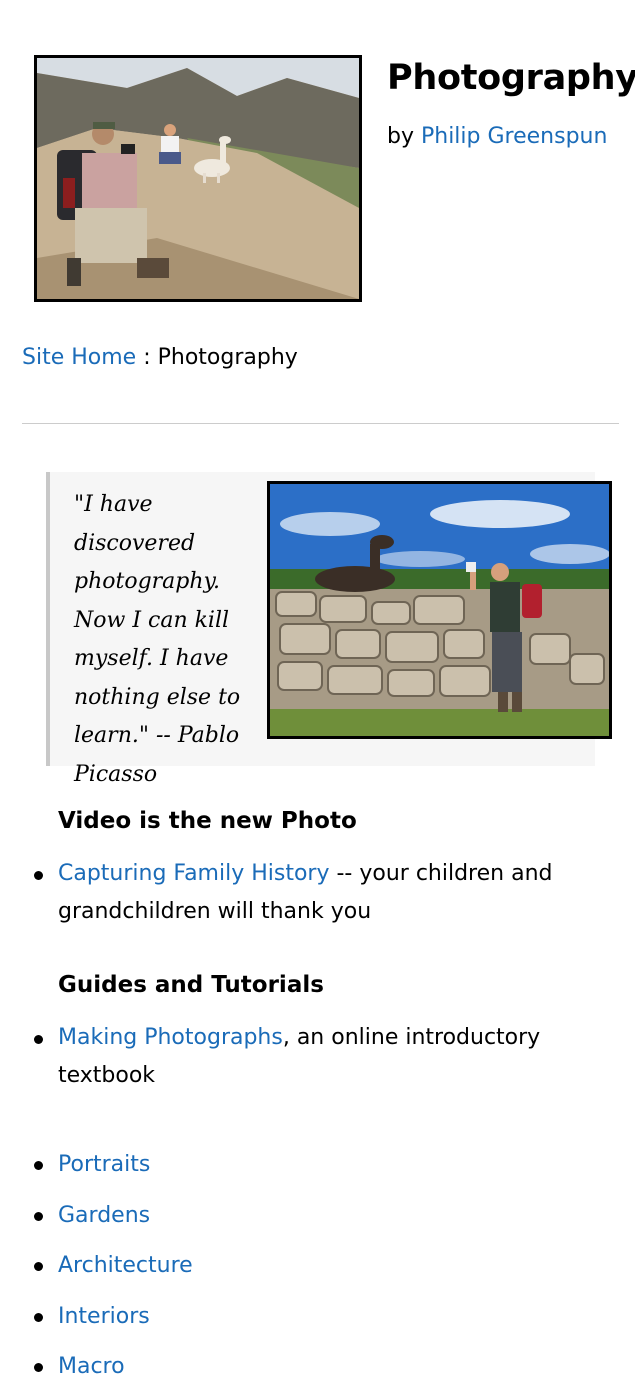 The width and height of the screenshot is (635, 1393). Describe the element at coordinates (320, 423) in the screenshot. I see `divider` at that location.